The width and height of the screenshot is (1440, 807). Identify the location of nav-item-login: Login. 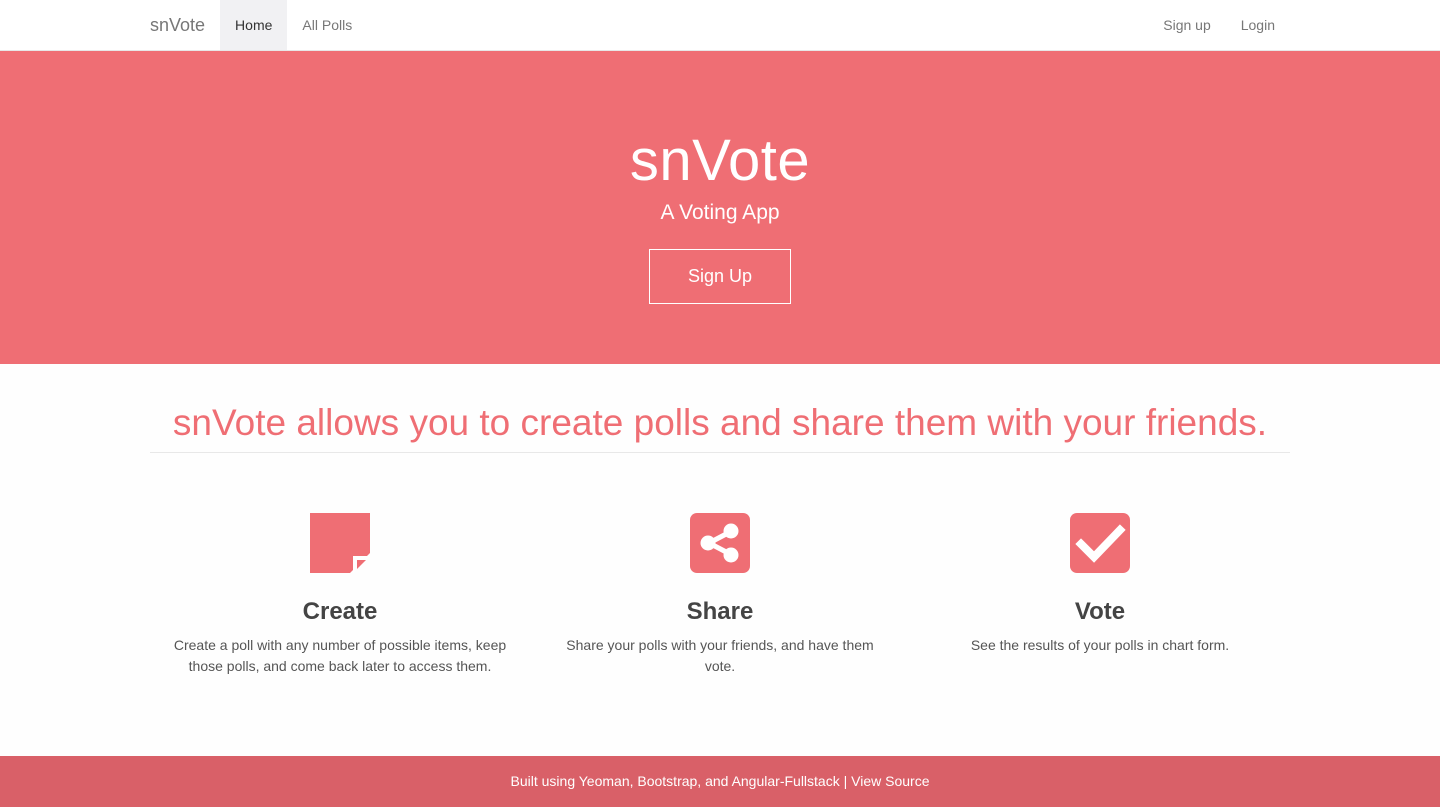
(1258, 25).